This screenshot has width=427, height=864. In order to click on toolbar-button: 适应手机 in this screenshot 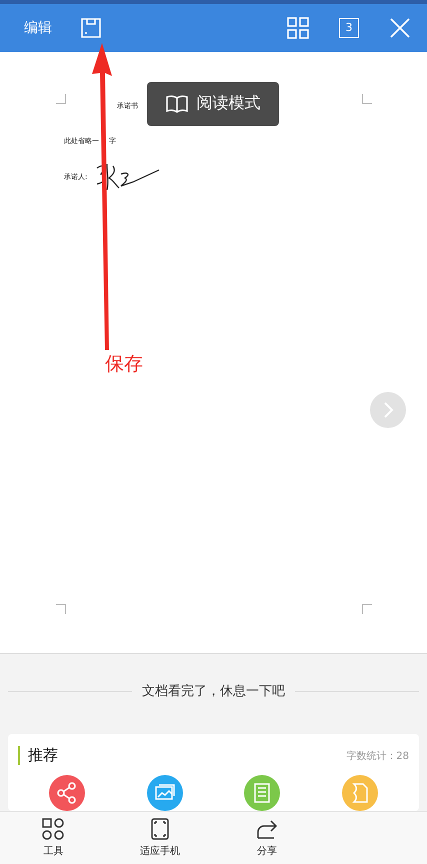, I will do `click(160, 838)`.